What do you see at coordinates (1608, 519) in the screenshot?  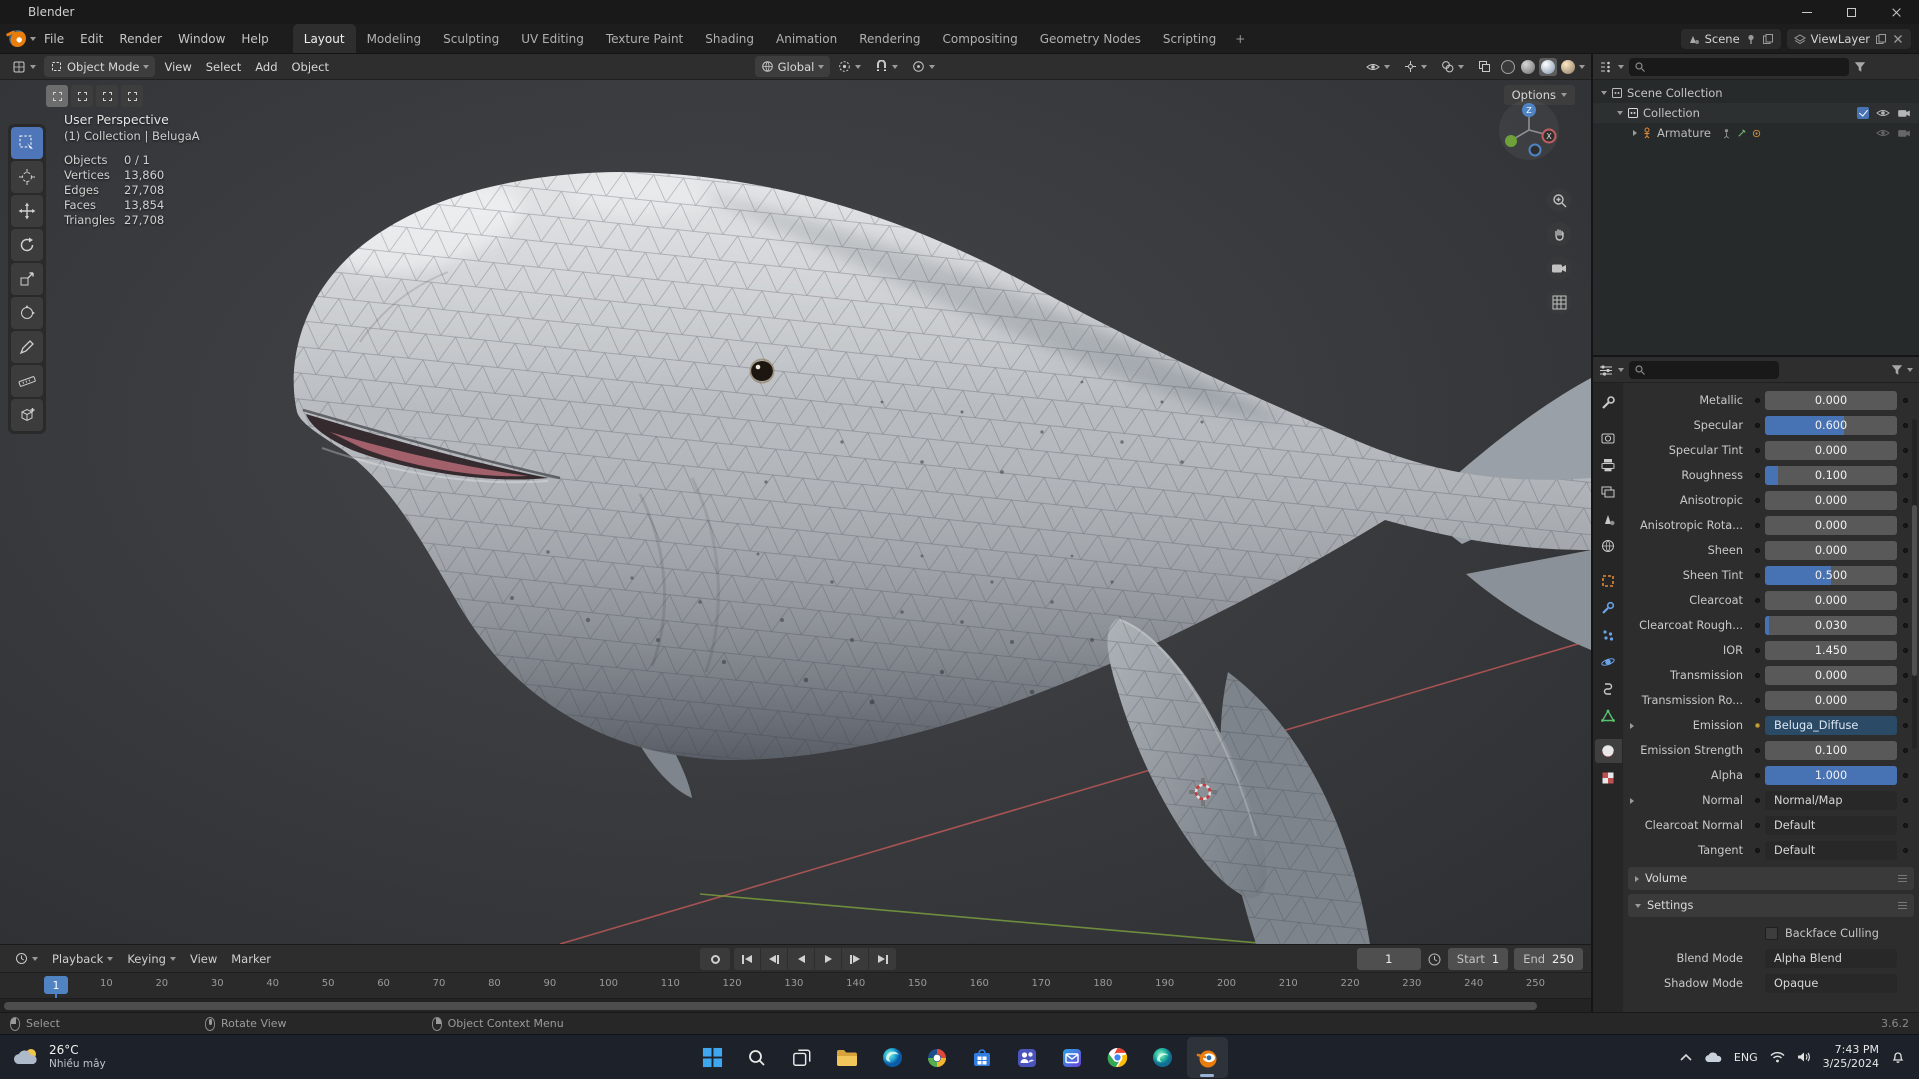 I see `tab-scene` at bounding box center [1608, 519].